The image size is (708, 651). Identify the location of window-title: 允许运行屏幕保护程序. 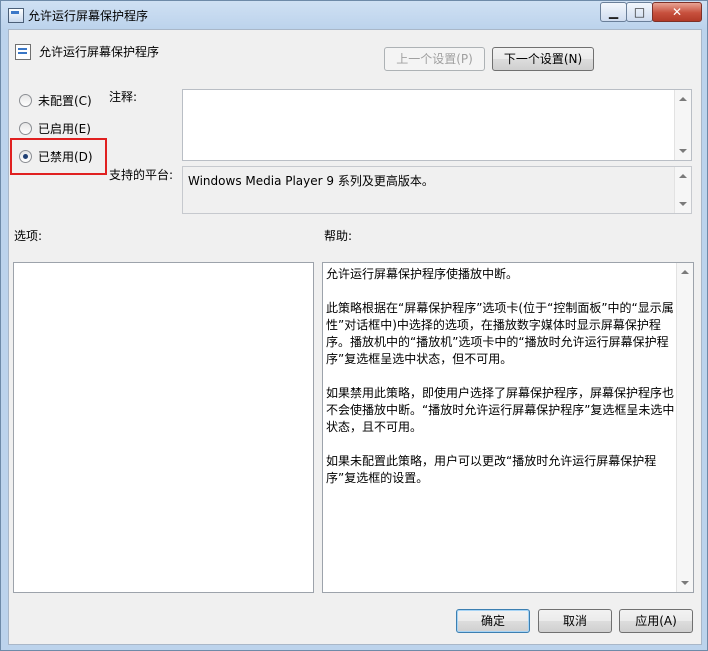
(88, 16).